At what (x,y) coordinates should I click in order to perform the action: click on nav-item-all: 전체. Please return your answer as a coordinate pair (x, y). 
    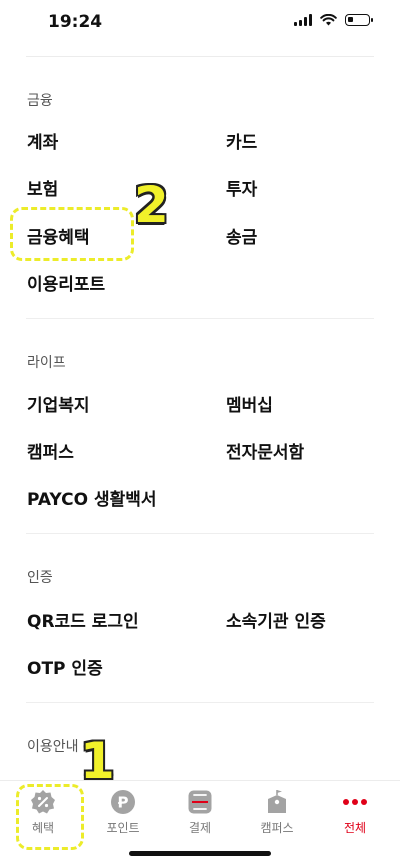
    Looking at the image, I should click on (355, 812).